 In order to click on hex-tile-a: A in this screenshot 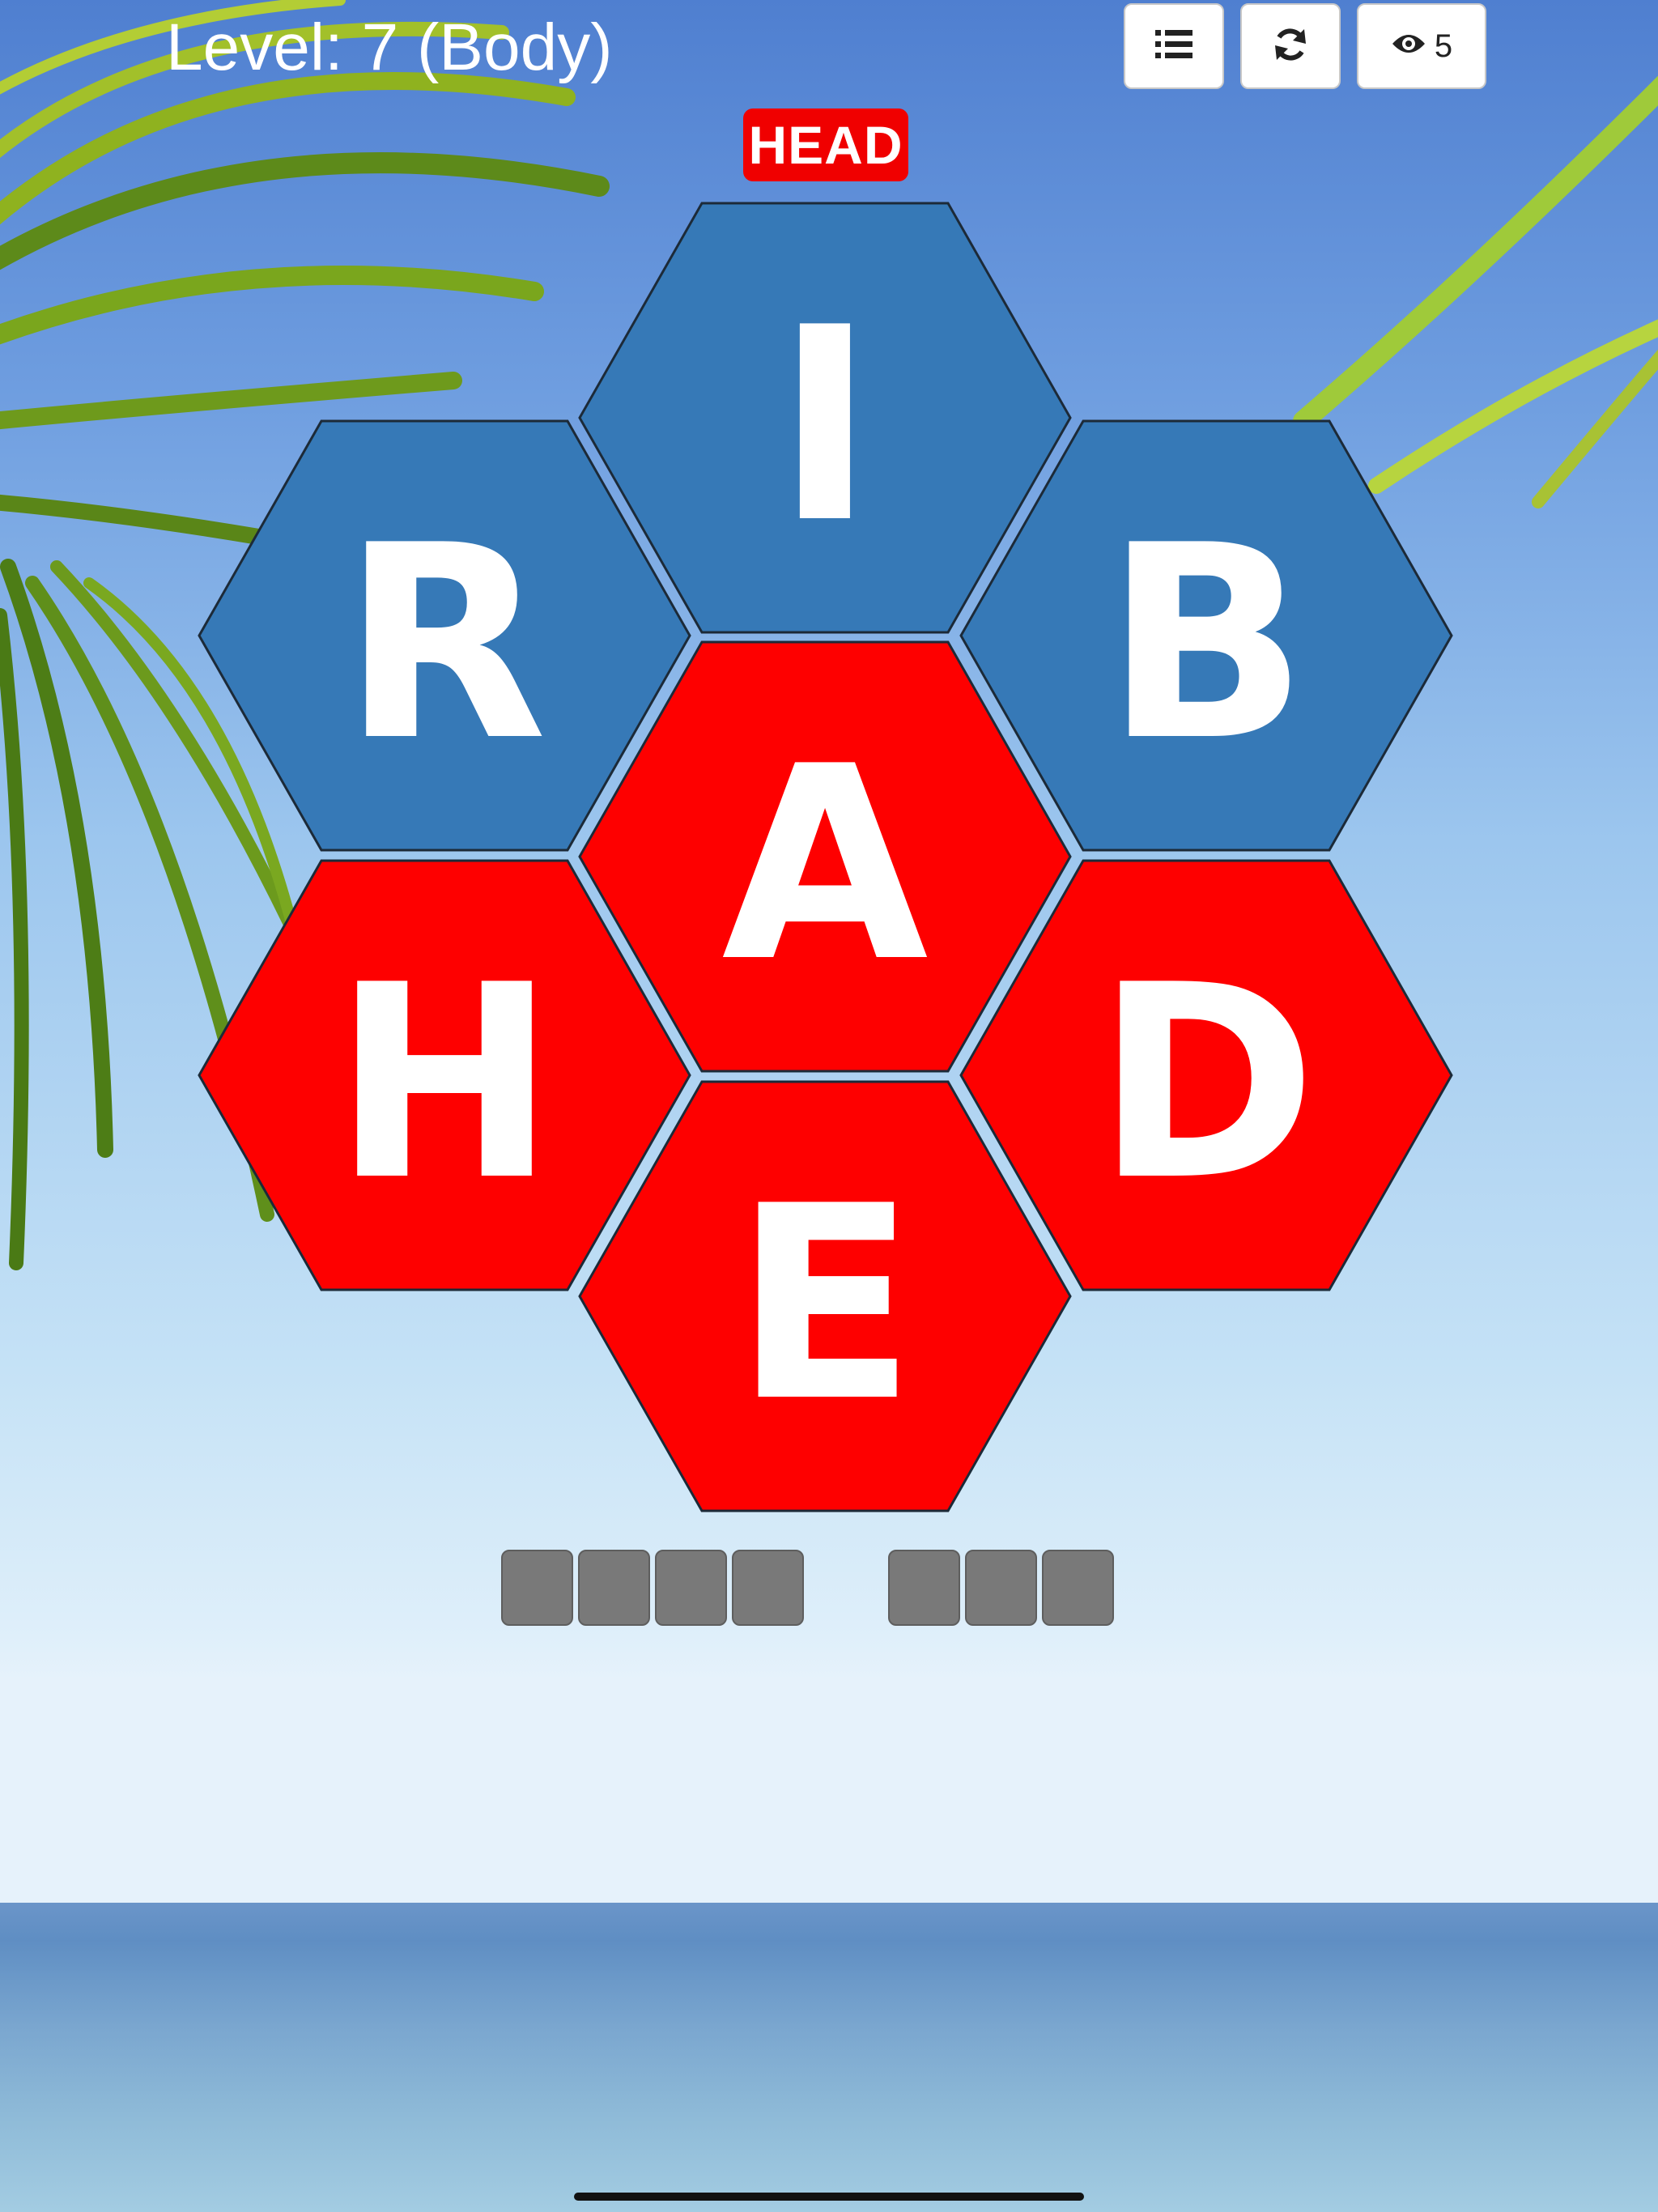, I will do `click(825, 857)`.